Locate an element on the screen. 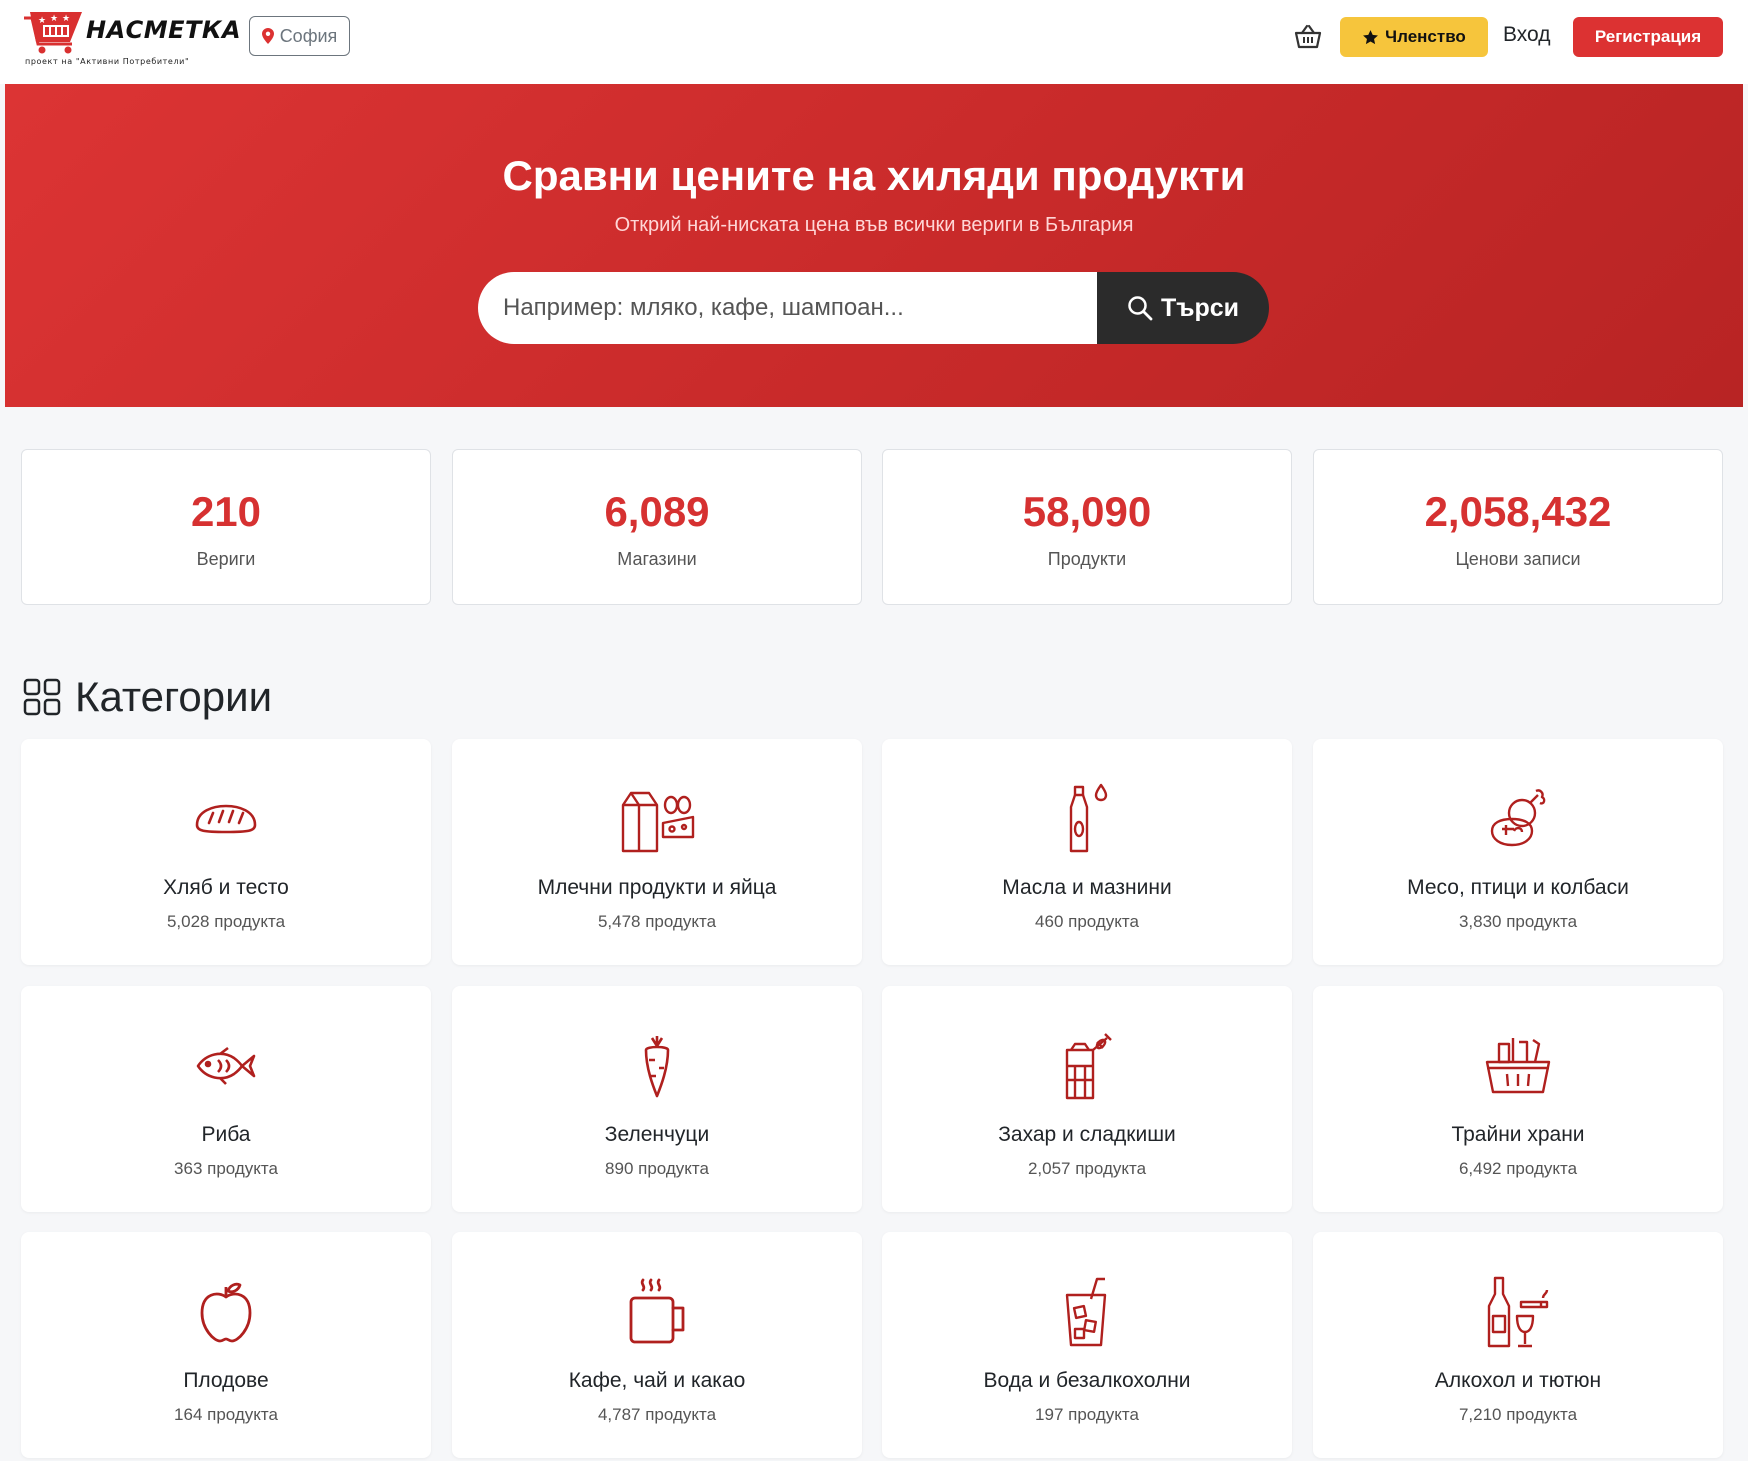  search-button-label: Търси is located at coordinates (1200, 307).